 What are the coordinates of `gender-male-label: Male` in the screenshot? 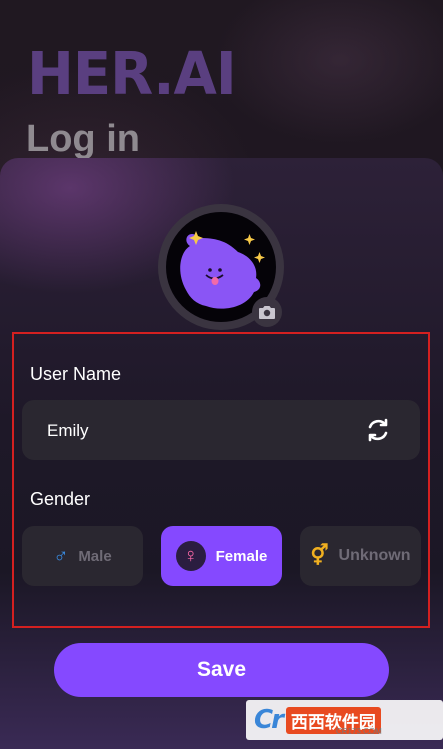 It's located at (95, 556).